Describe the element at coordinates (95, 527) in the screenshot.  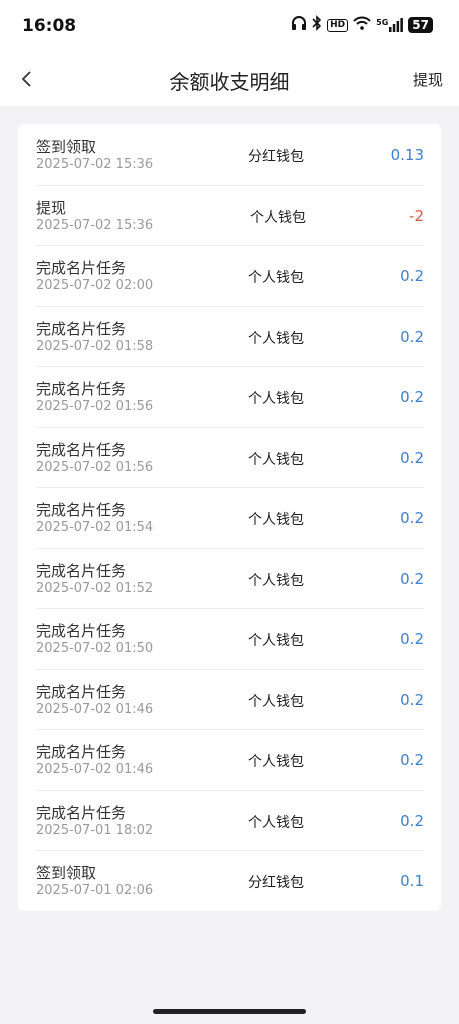
I see `record-time: 2025-07-02 01:54` at that location.